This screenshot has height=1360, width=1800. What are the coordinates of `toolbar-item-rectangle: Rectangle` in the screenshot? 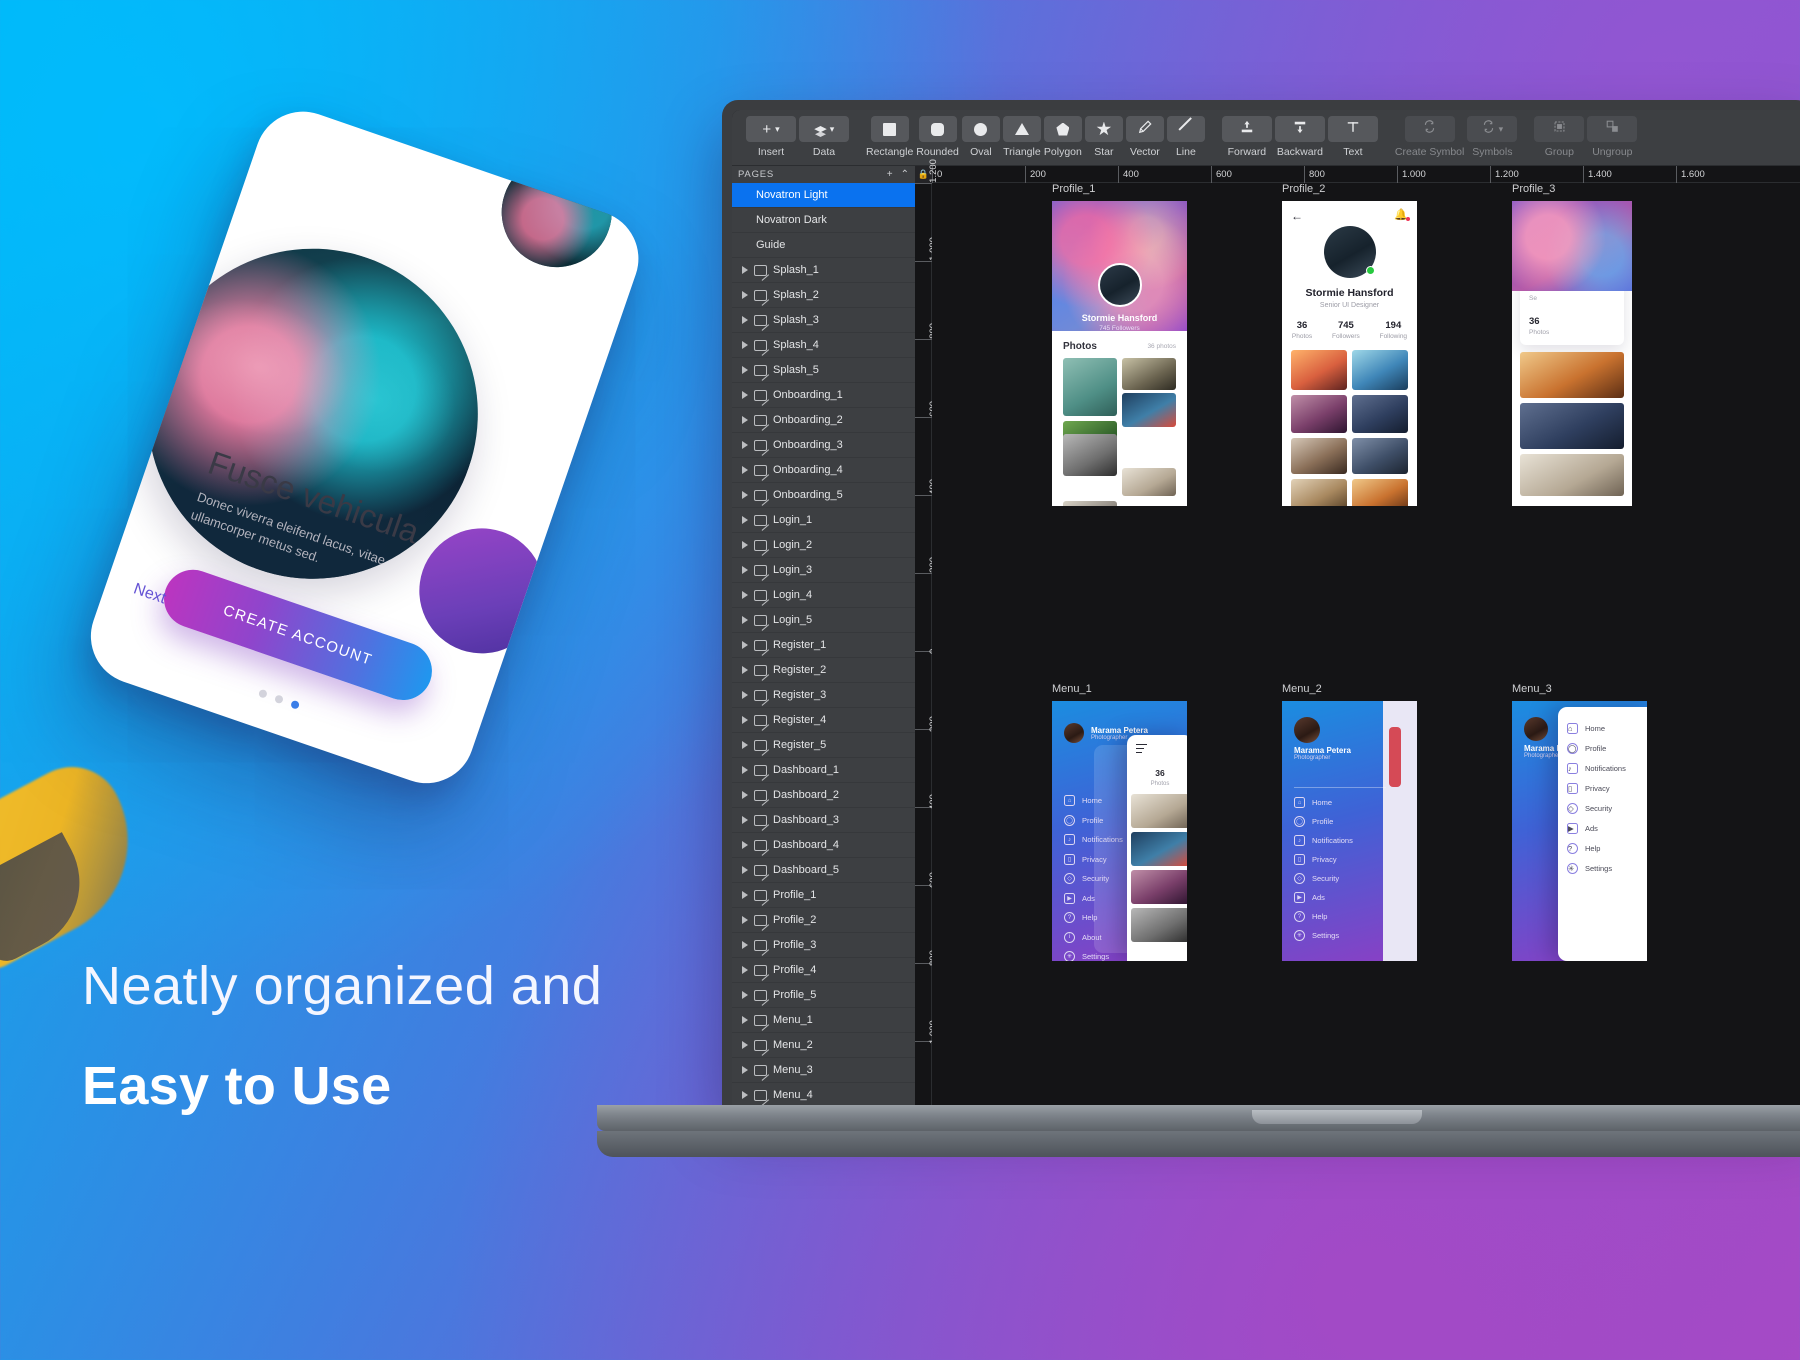 It's located at (889, 137).